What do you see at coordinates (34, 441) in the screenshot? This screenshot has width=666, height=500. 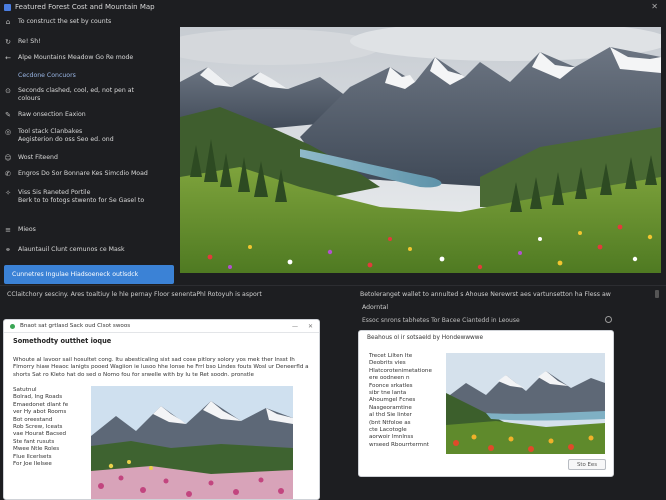 I see `list-item: Ste fant rusuts` at bounding box center [34, 441].